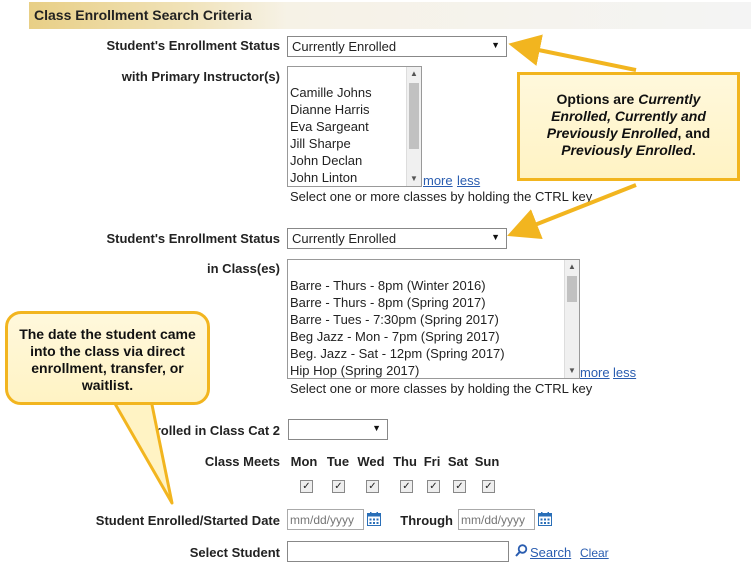 Image resolution: width=751 pixels, height=574 pixels. I want to click on classes-label: in Class(es), so click(243, 268).